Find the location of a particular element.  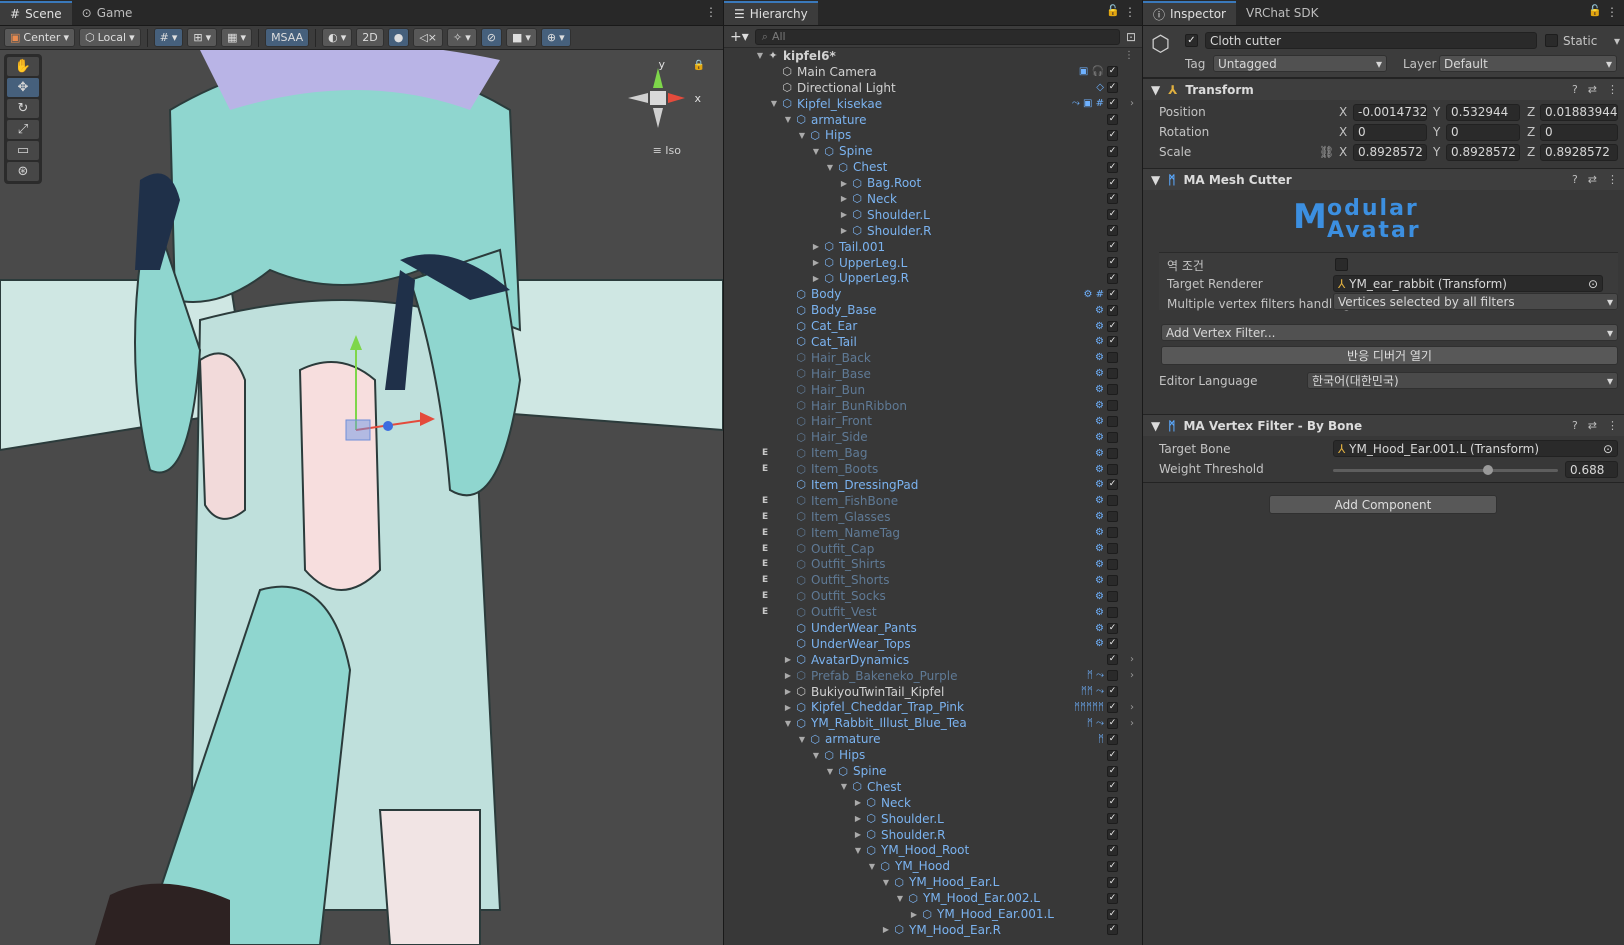

hierarchy-row: ▶ ⬡ Bag.Root ✓ is located at coordinates (933, 183).